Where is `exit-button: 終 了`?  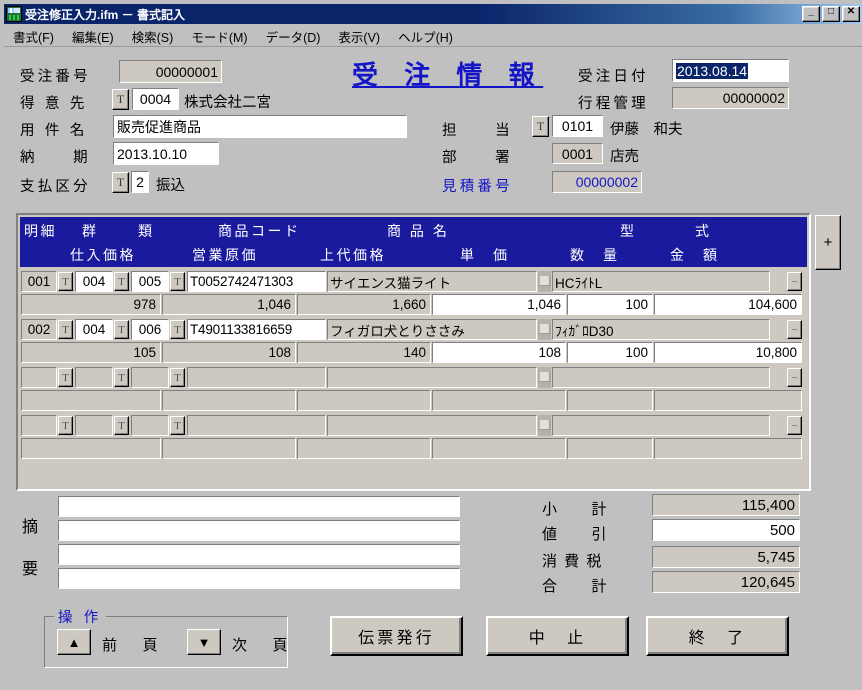
exit-button: 終 了 is located at coordinates (717, 636).